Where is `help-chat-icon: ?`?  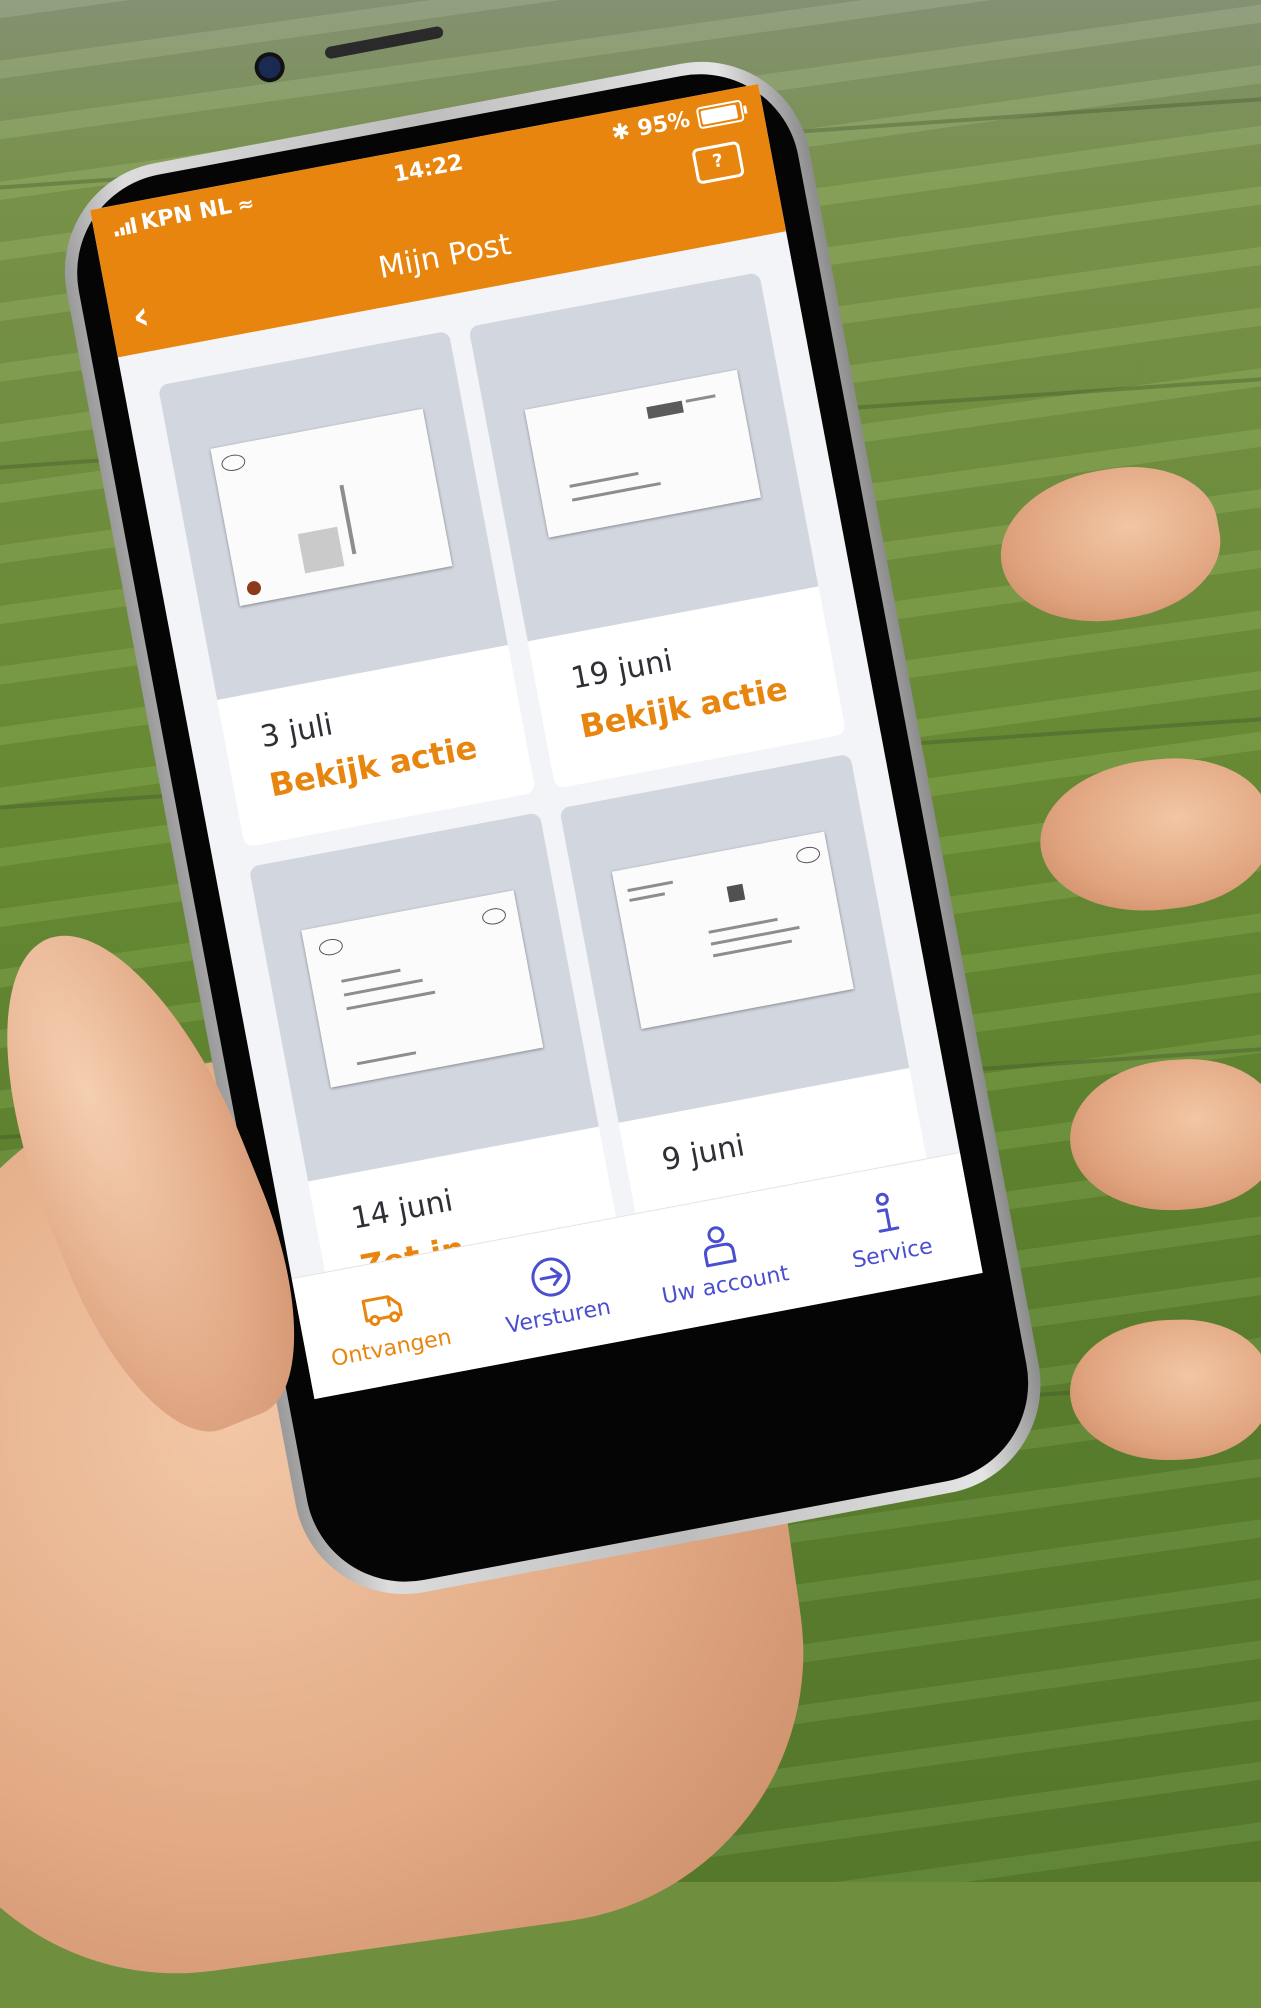 help-chat-icon: ? is located at coordinates (718, 162).